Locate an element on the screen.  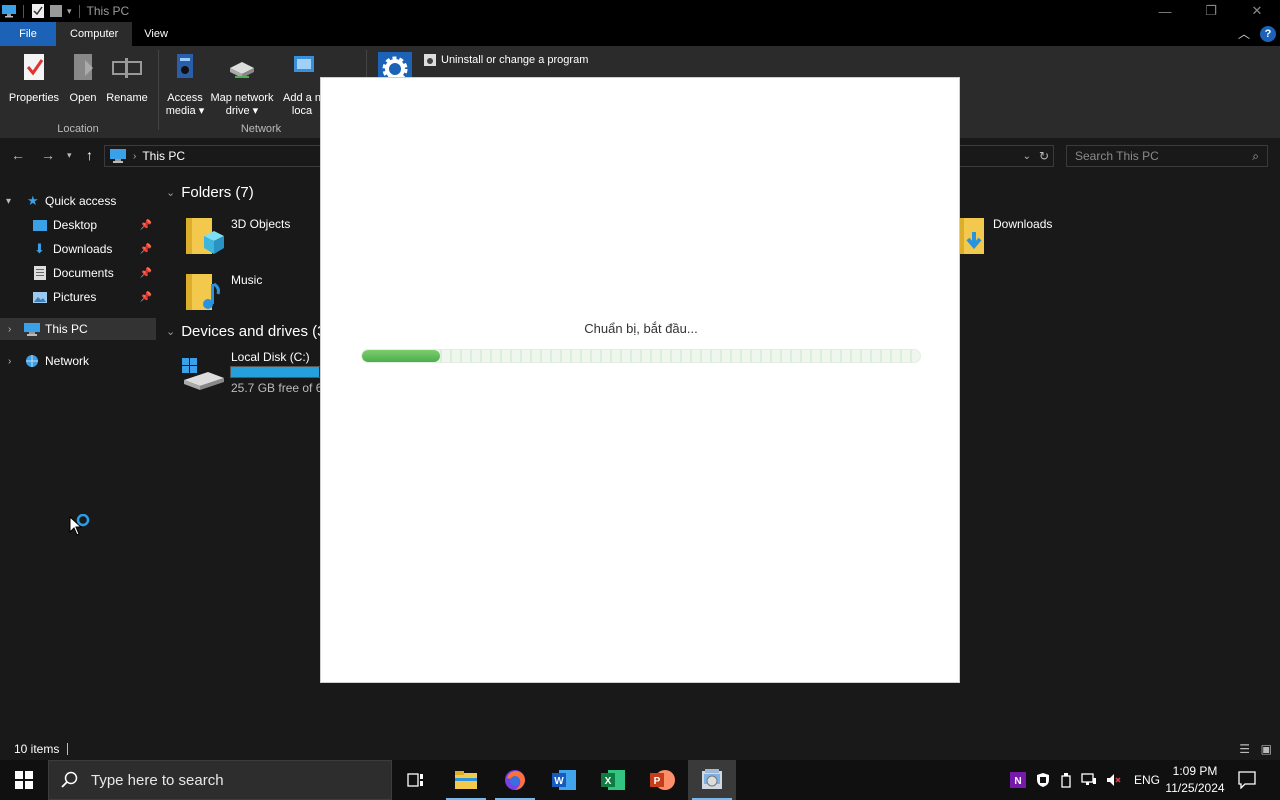
start-button is located at coordinates (24, 780).